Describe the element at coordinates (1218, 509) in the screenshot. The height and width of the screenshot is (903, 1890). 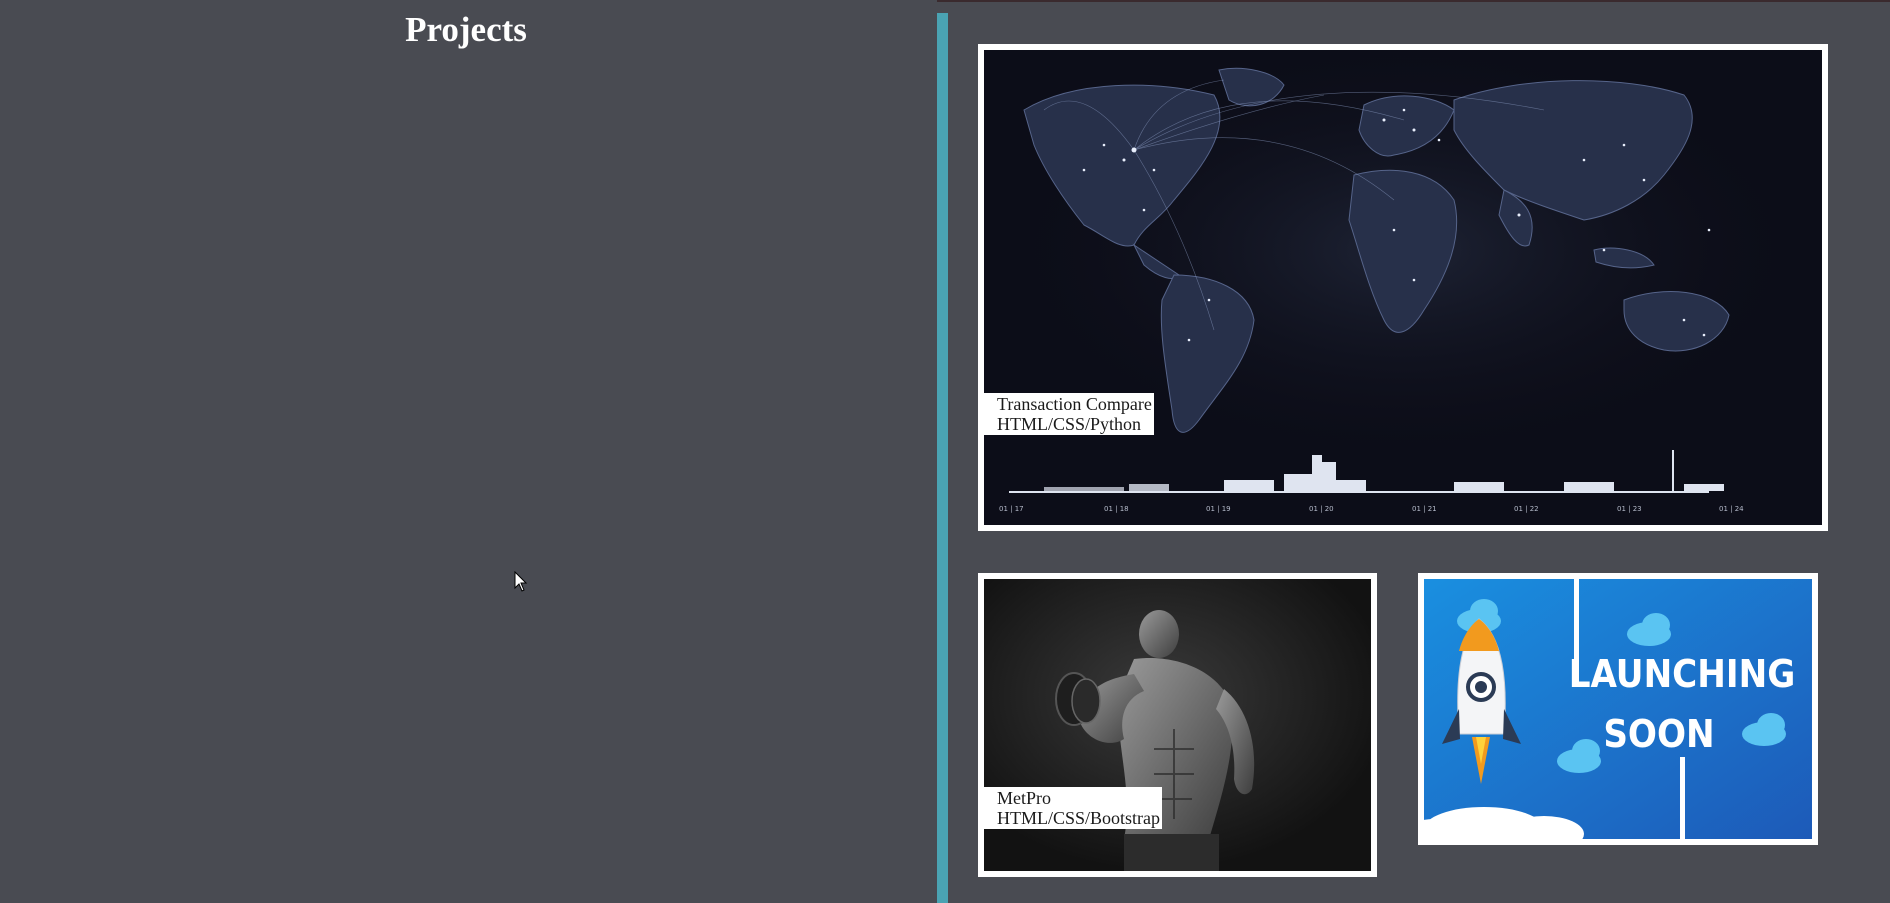
I see `timeline-label: 01 | 19` at that location.